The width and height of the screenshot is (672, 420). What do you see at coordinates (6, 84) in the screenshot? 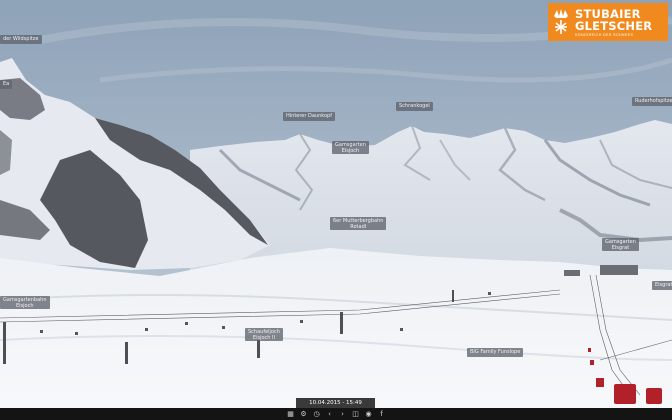
I see `label-left-edge: Ea` at bounding box center [6, 84].